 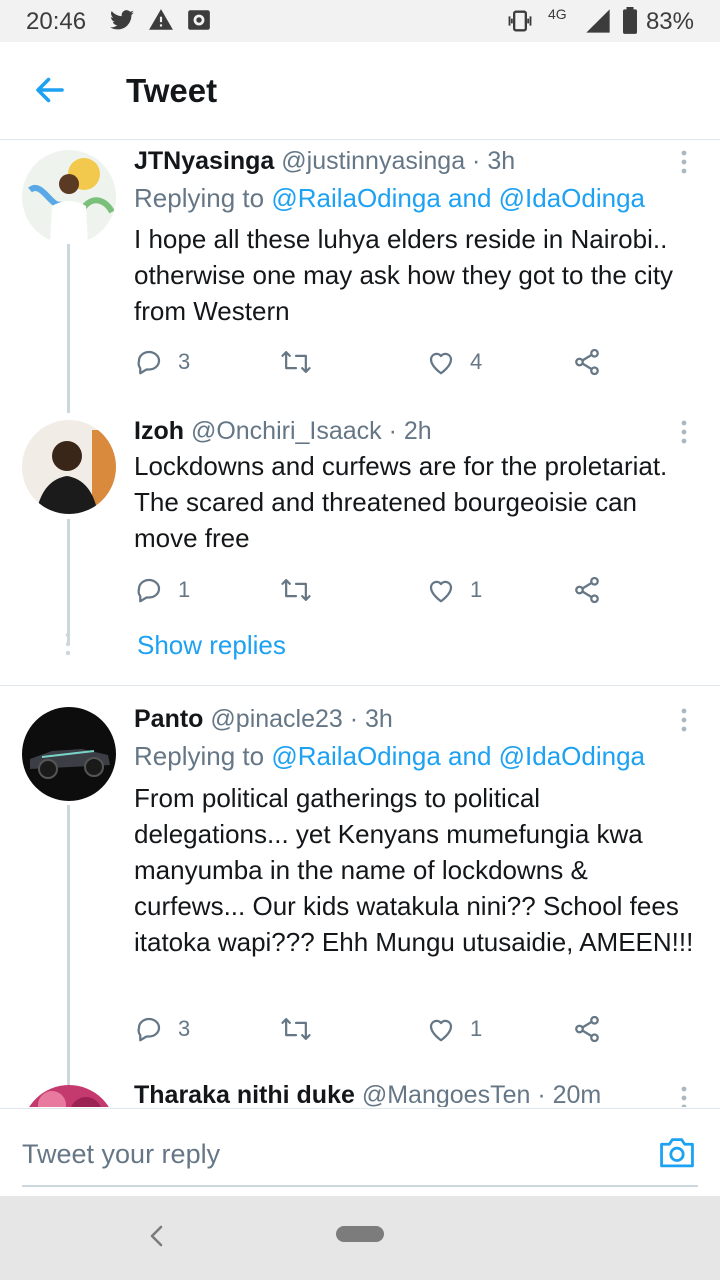 What do you see at coordinates (677, 1152) in the screenshot?
I see `camera-icon` at bounding box center [677, 1152].